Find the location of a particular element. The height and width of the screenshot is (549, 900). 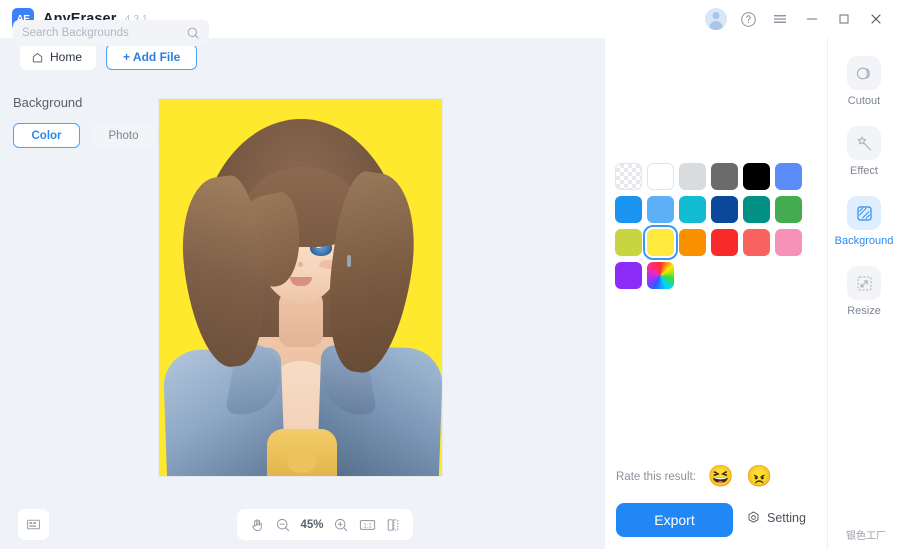

tab-home: Home is located at coordinates (58, 57).